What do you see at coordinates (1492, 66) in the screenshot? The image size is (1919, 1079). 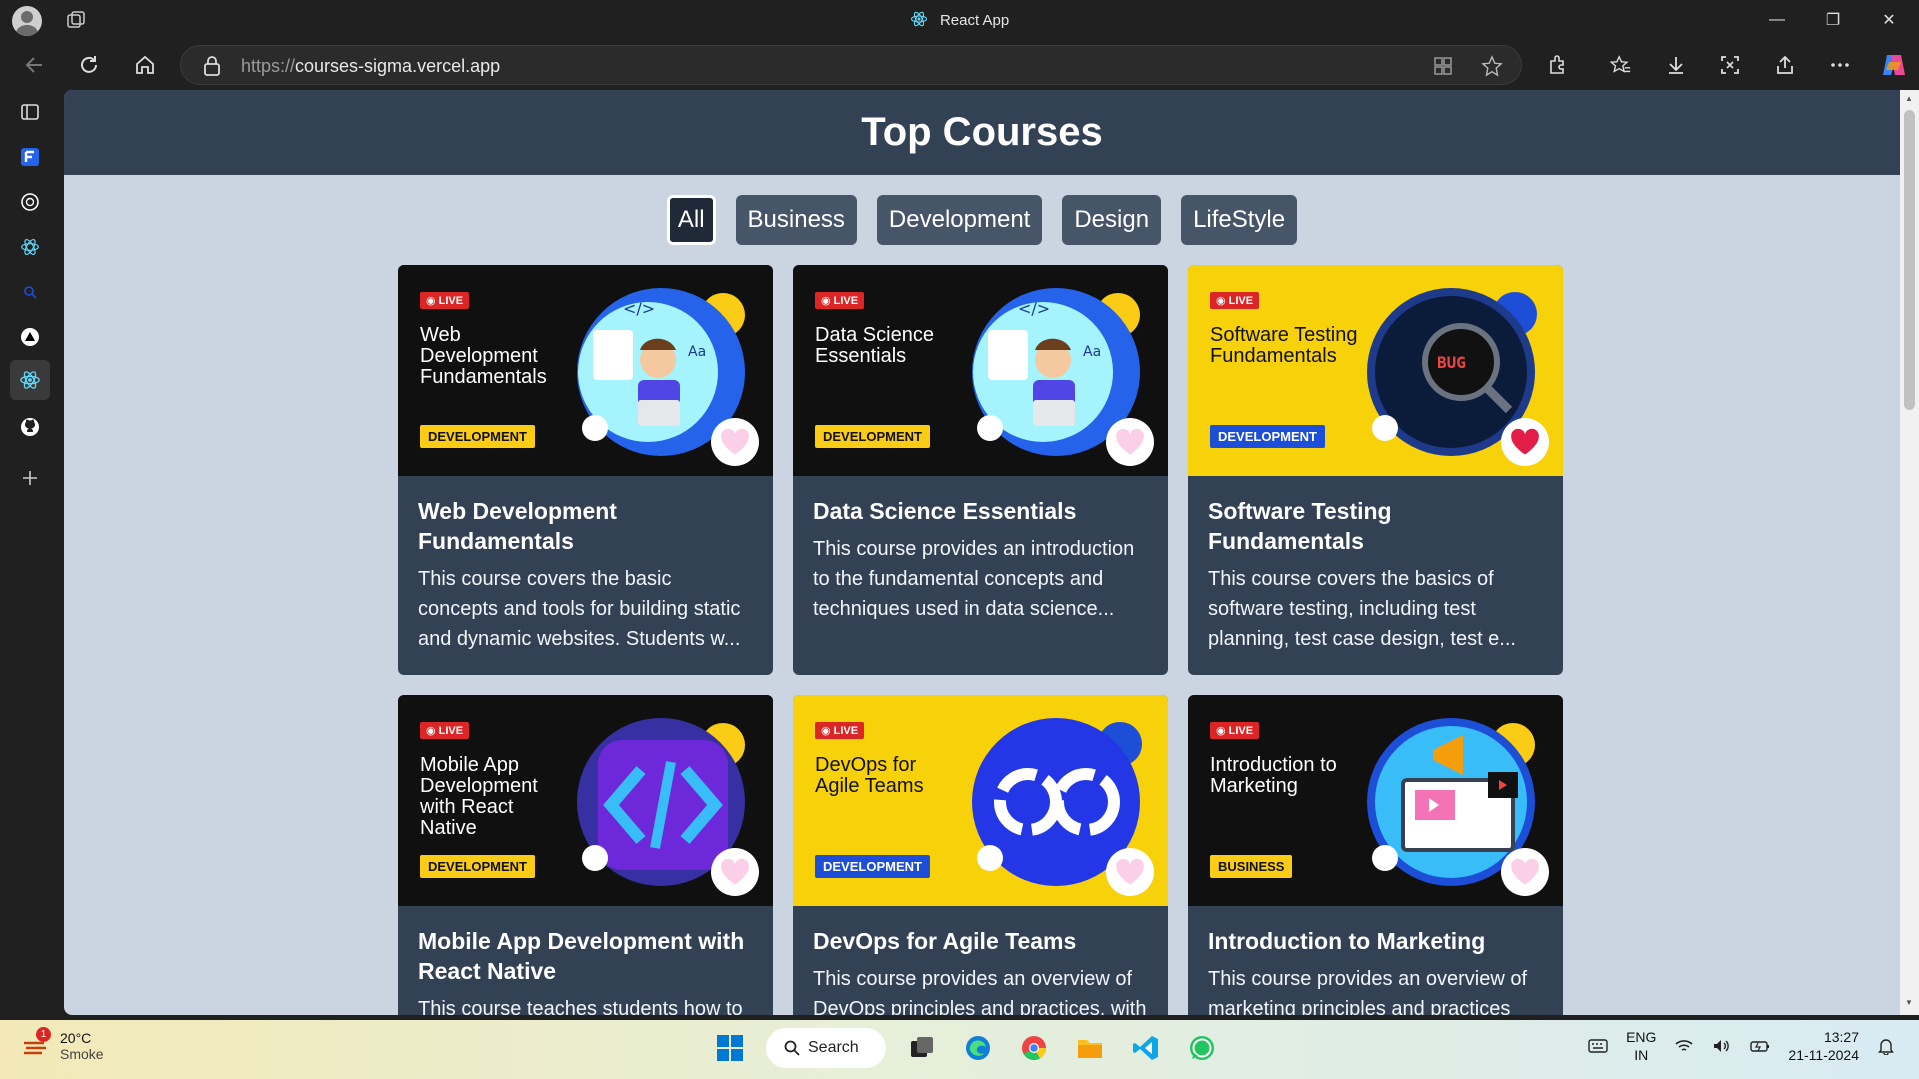 I see `favorite-star-icon` at bounding box center [1492, 66].